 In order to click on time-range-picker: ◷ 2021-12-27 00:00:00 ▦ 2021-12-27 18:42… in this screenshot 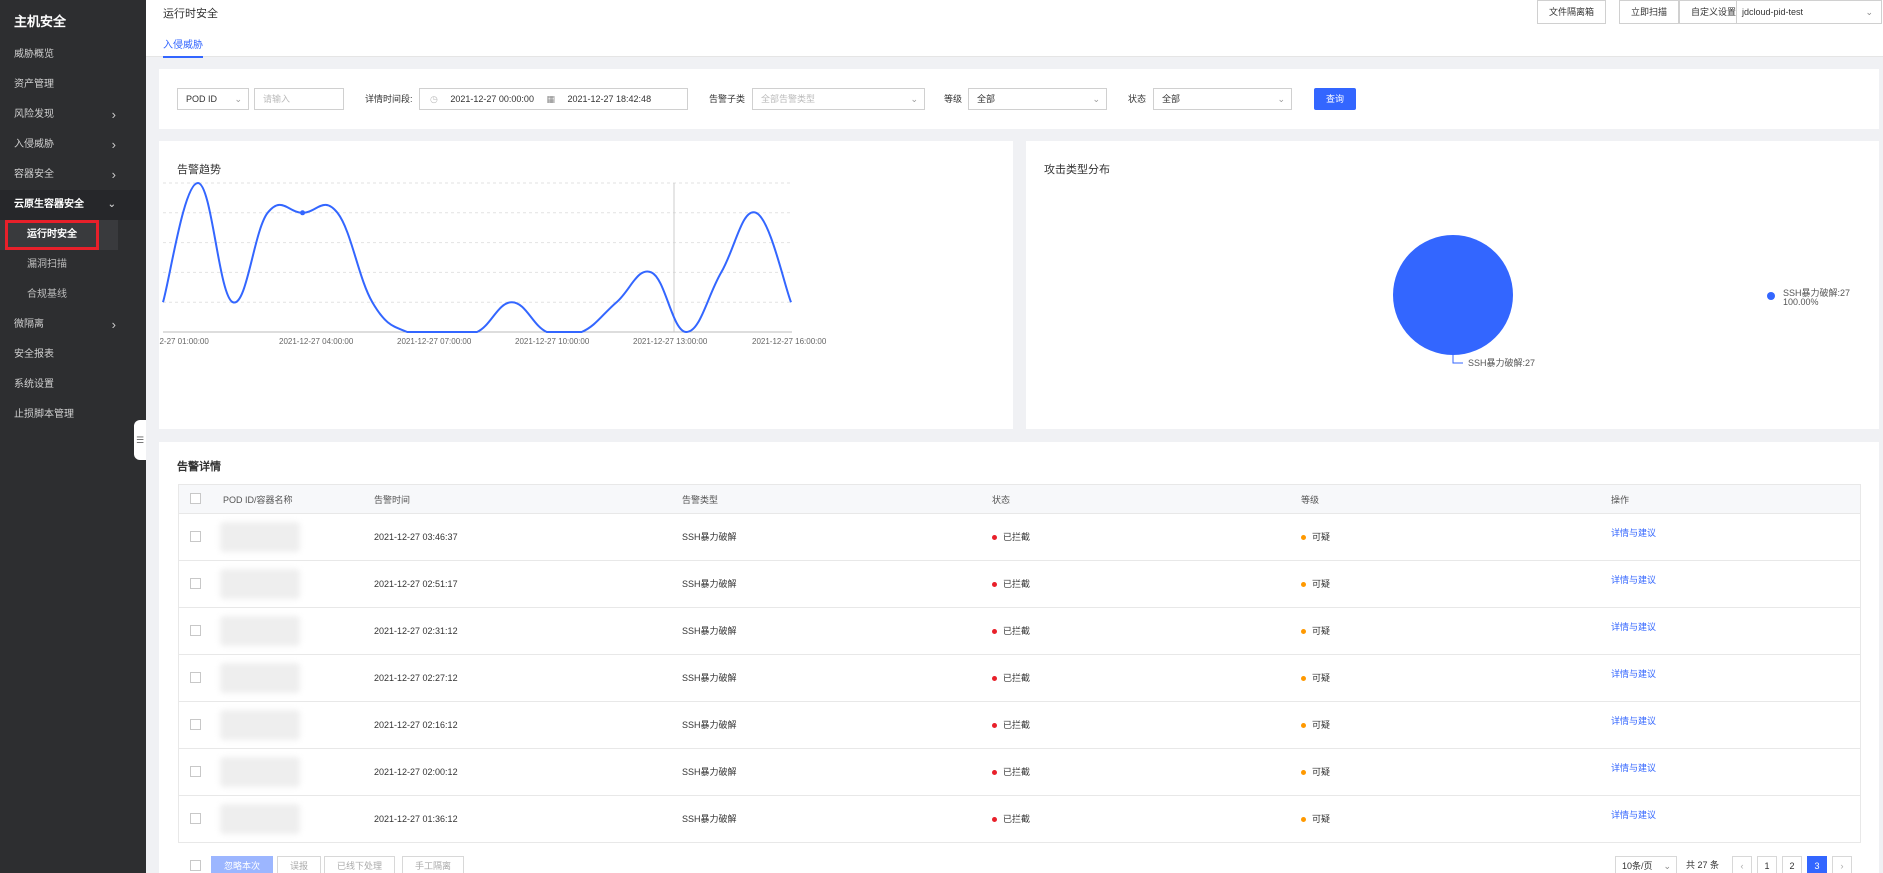, I will do `click(553, 99)`.